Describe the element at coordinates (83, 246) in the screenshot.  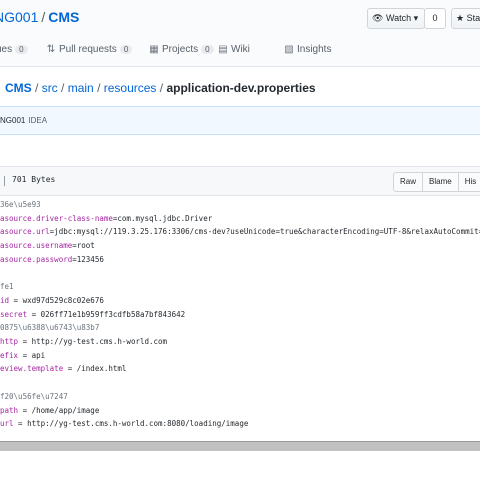
I see `code-value: =root` at that location.